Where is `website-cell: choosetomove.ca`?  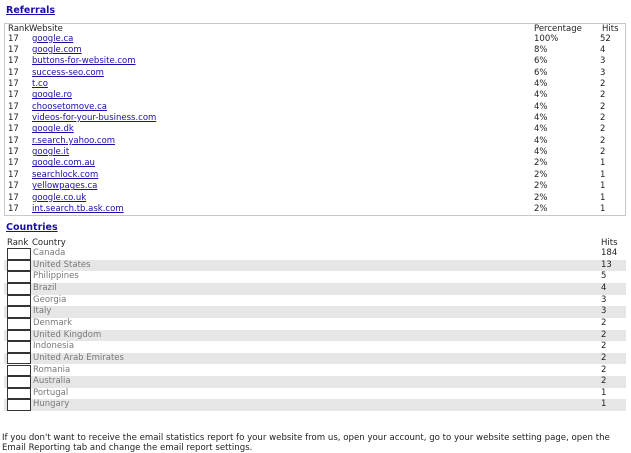
website-cell: choosetomove.ca is located at coordinates (69, 107).